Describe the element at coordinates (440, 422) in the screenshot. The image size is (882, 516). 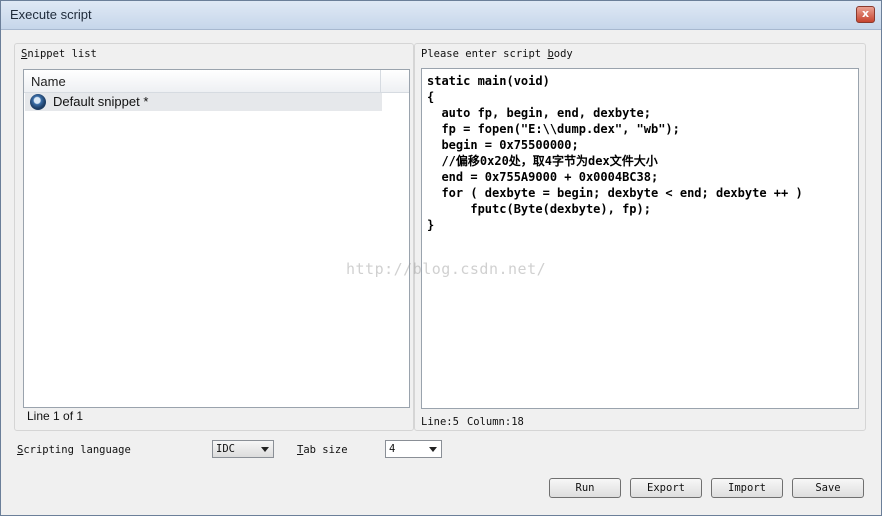
I see `cursor-line: Line:5` at that location.